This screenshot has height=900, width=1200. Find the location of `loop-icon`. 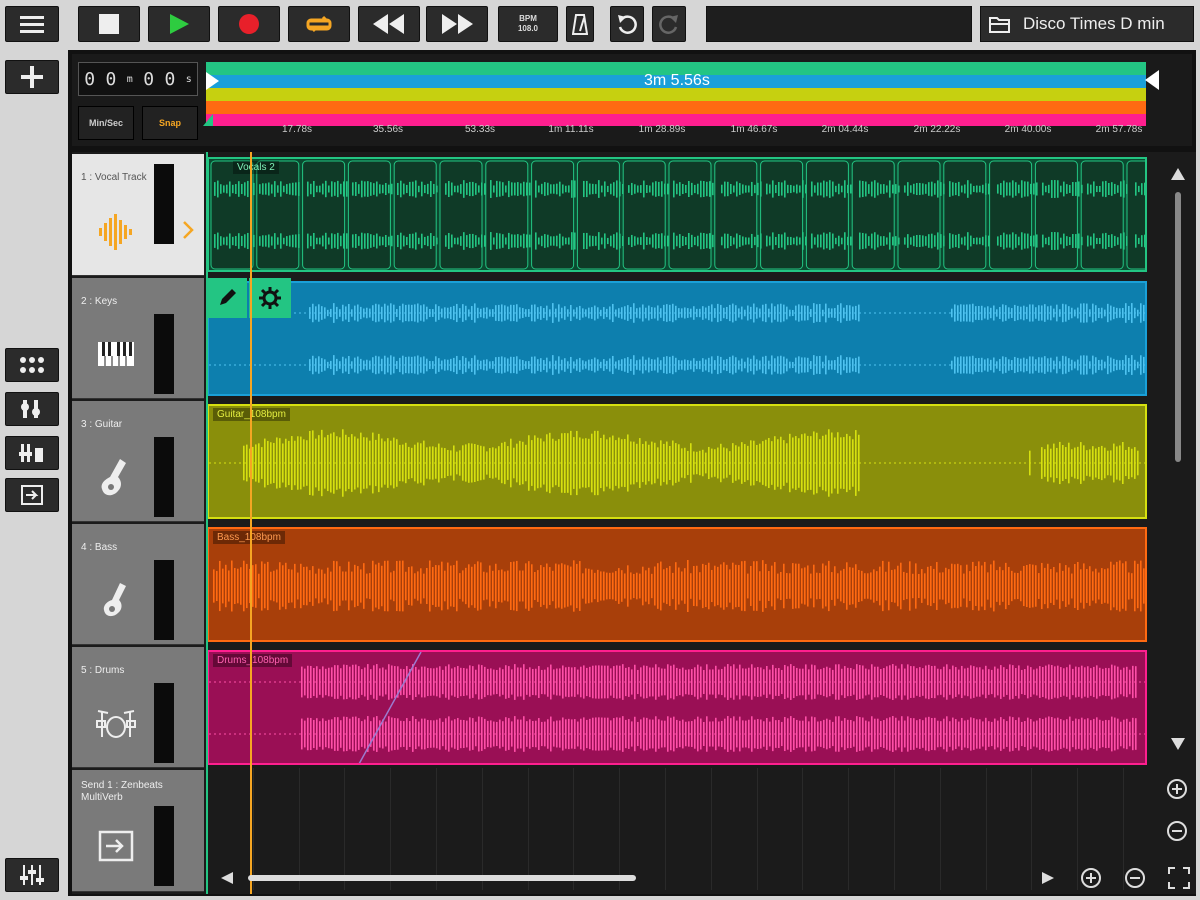

loop-icon is located at coordinates (319, 24).